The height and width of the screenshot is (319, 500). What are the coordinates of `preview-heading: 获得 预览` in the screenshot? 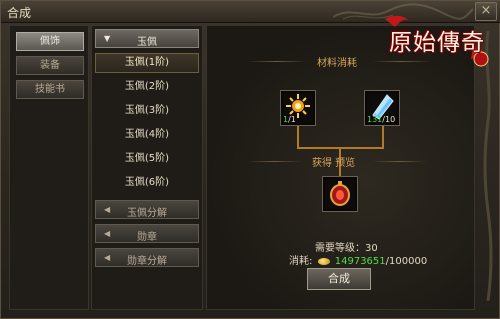 It's located at (334, 163).